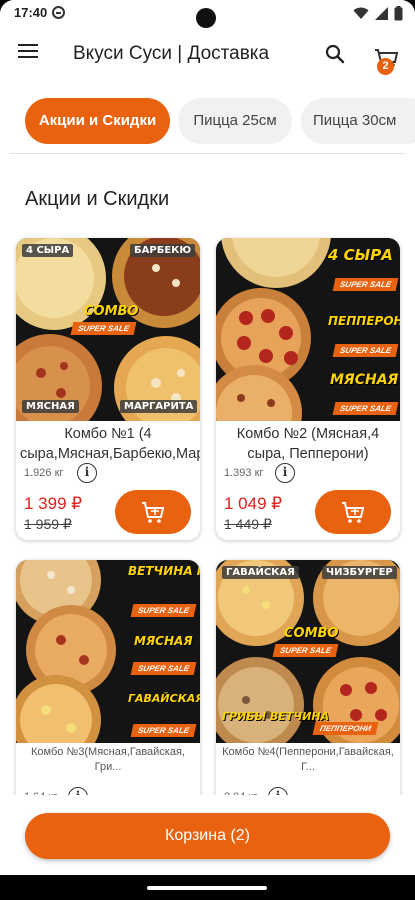 Image resolution: width=415 pixels, height=900 pixels. Describe the element at coordinates (159, 406) in the screenshot. I see `image-label: МАРГАРИТА` at that location.